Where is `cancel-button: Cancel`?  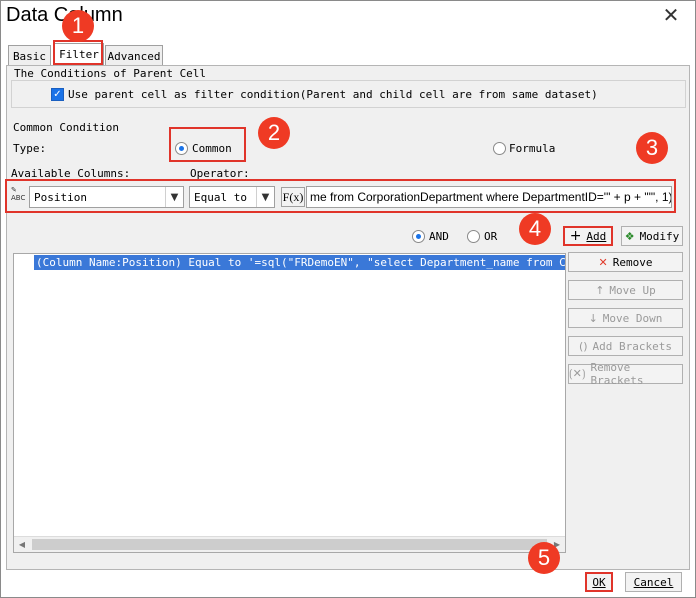 cancel-button: Cancel is located at coordinates (653, 582).